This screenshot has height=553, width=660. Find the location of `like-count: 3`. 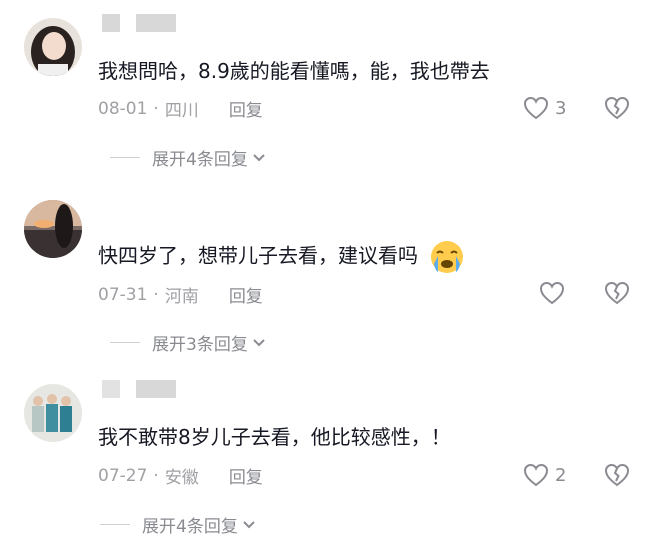

like-count: 3 is located at coordinates (561, 108).